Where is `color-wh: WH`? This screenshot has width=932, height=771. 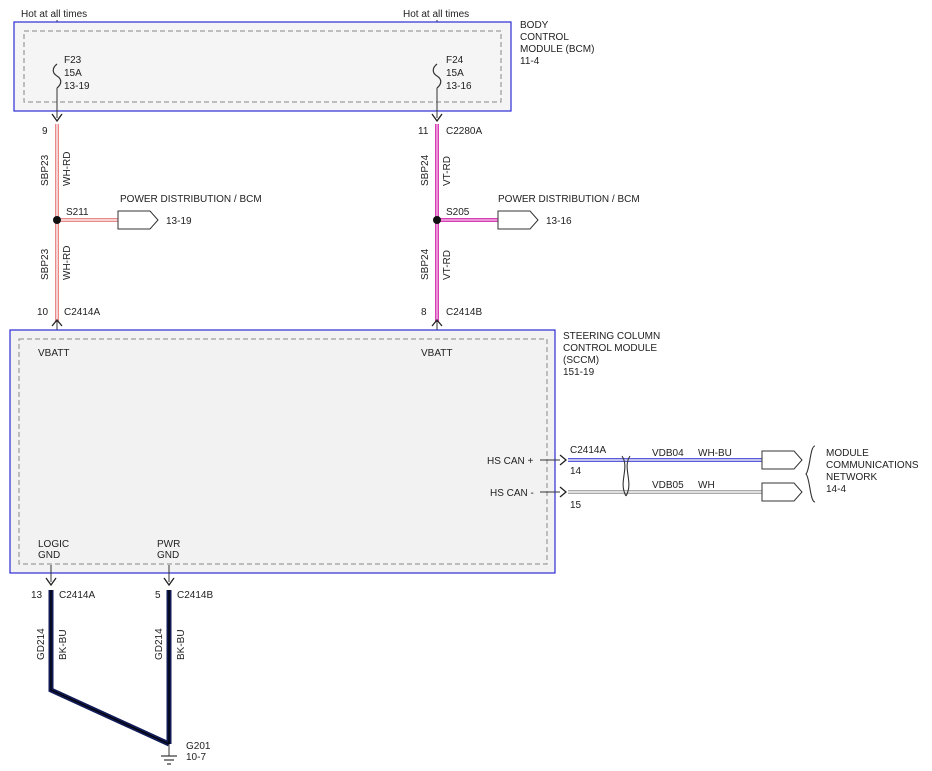
color-wh: WH is located at coordinates (706, 485).